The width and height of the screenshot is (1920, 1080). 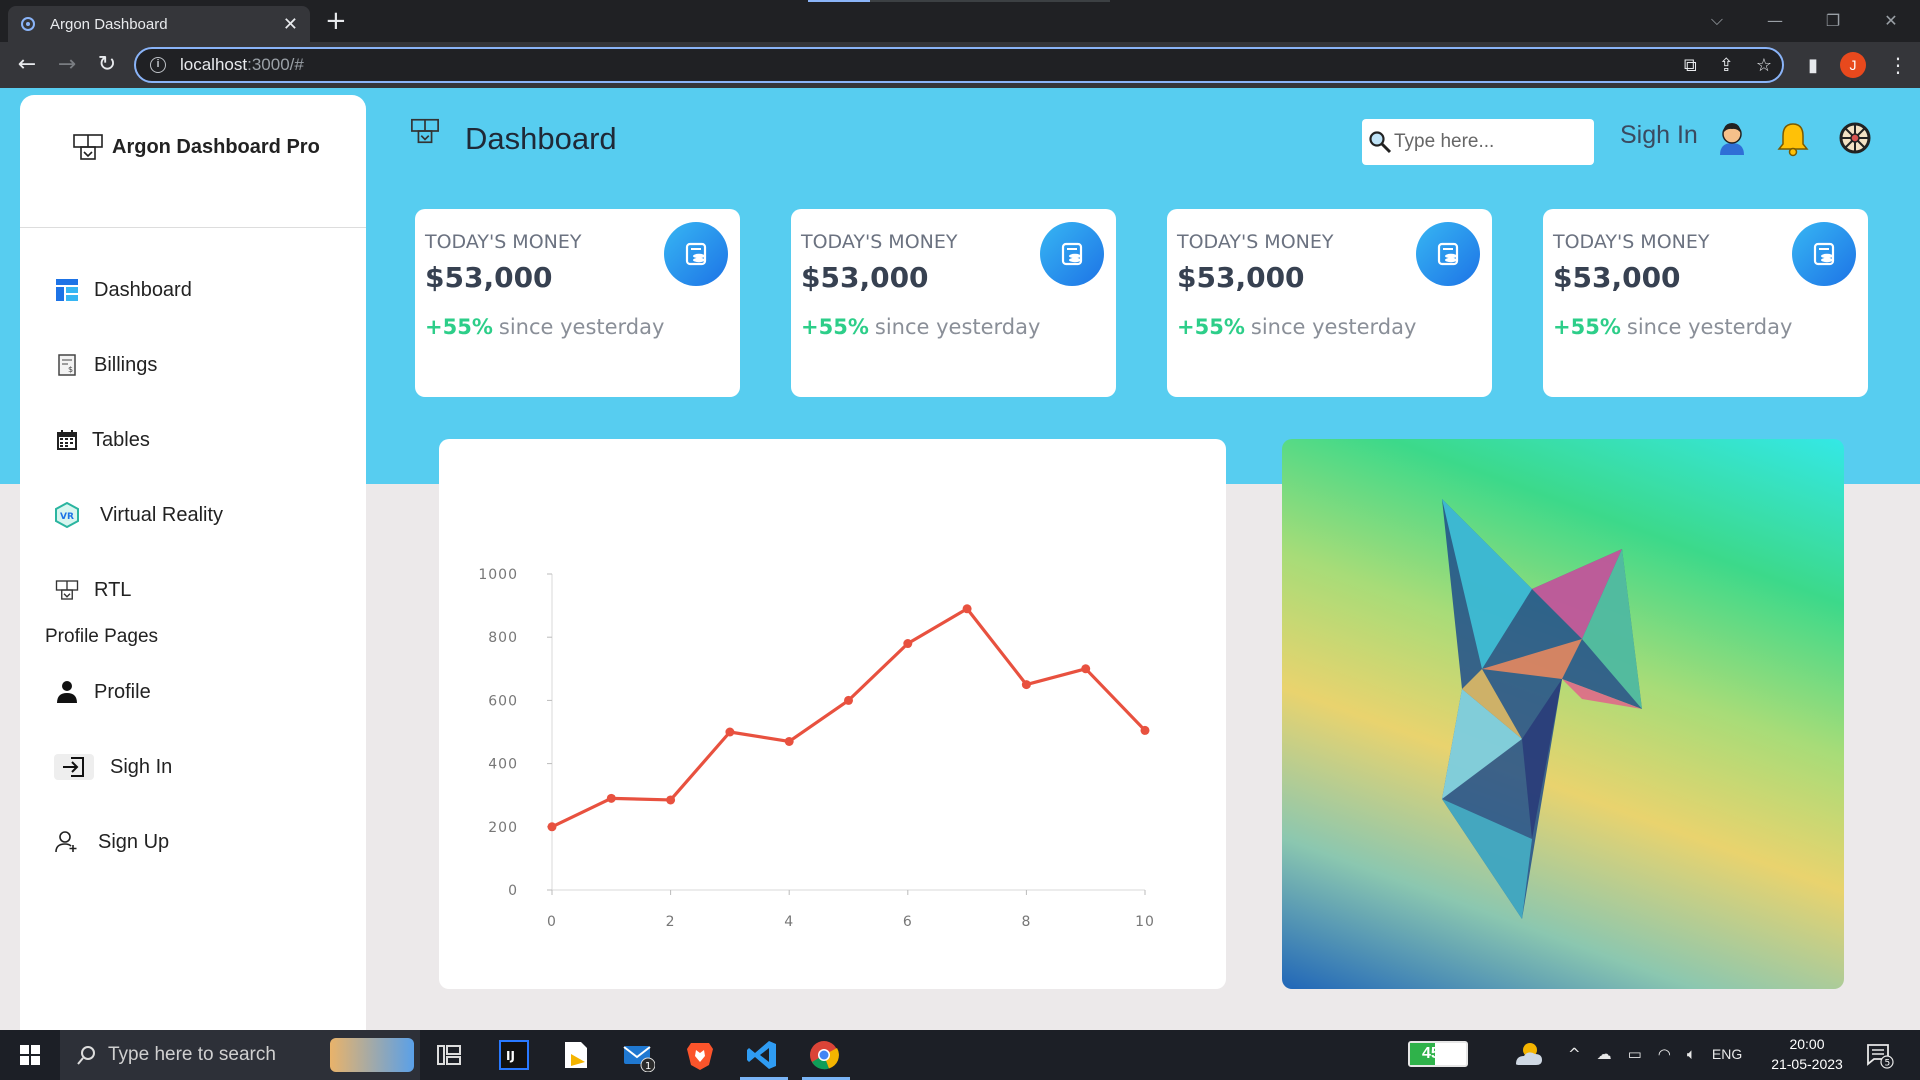 What do you see at coordinates (1635, 1054) in the screenshot?
I see `battery-tray-icon: ▭` at bounding box center [1635, 1054].